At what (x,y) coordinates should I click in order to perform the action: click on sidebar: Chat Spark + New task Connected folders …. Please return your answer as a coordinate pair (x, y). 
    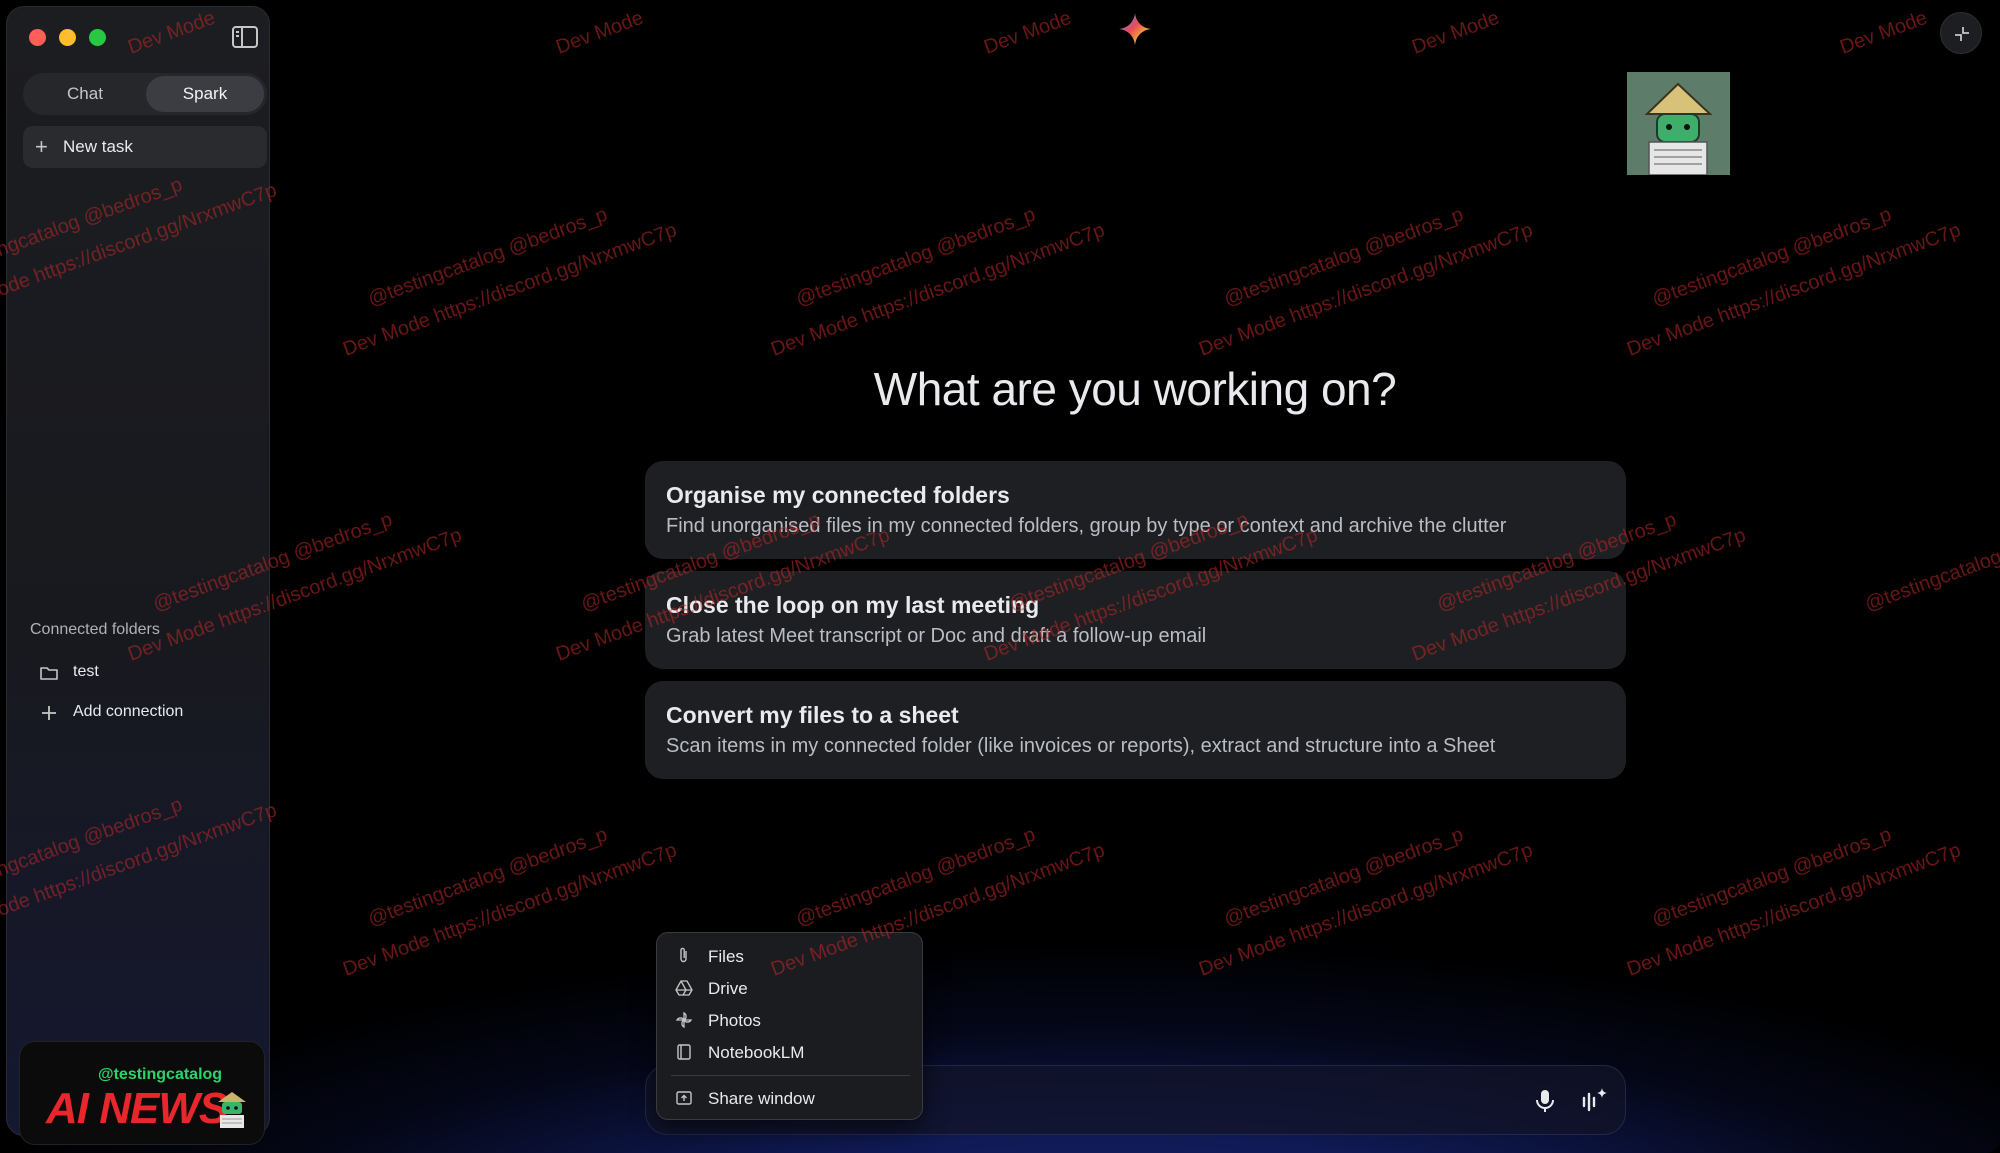
    Looking at the image, I should click on (138, 575).